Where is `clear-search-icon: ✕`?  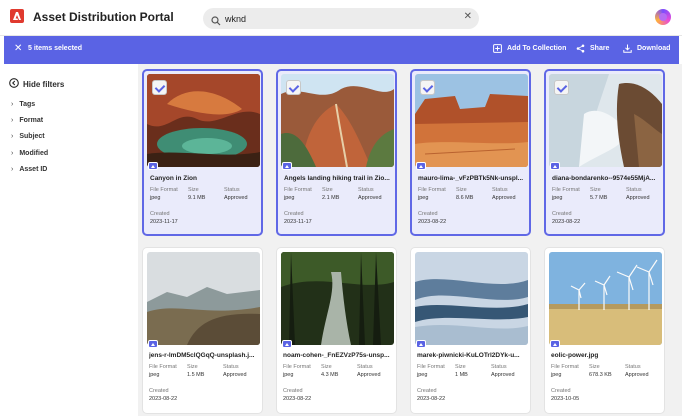 clear-search-icon: ✕ is located at coordinates (468, 16).